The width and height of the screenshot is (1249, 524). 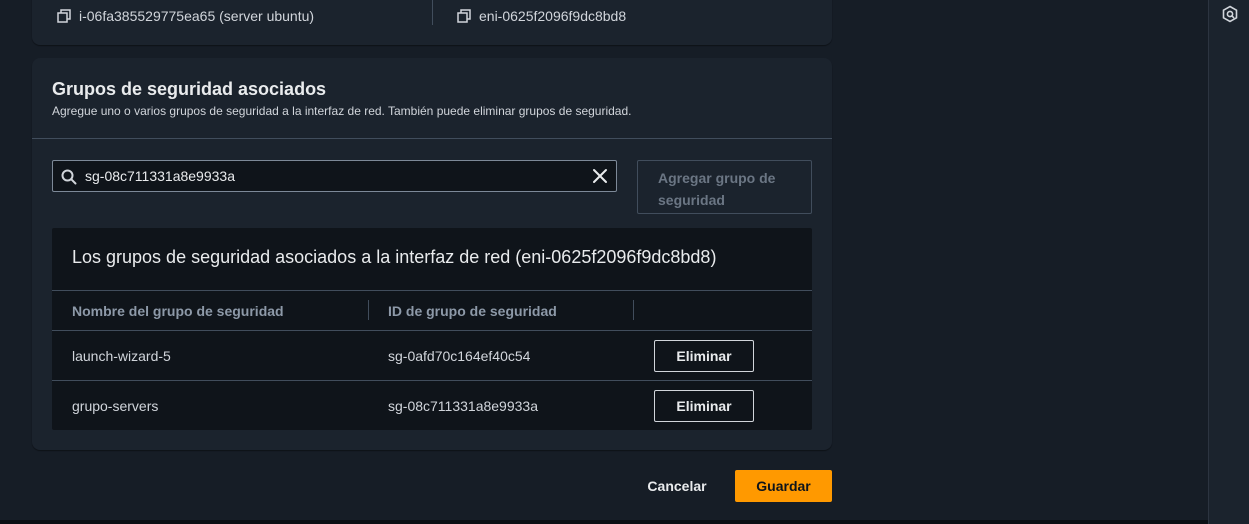 I want to click on group-id-cell: sg-0afd70c164ef40c54, so click(x=459, y=356).